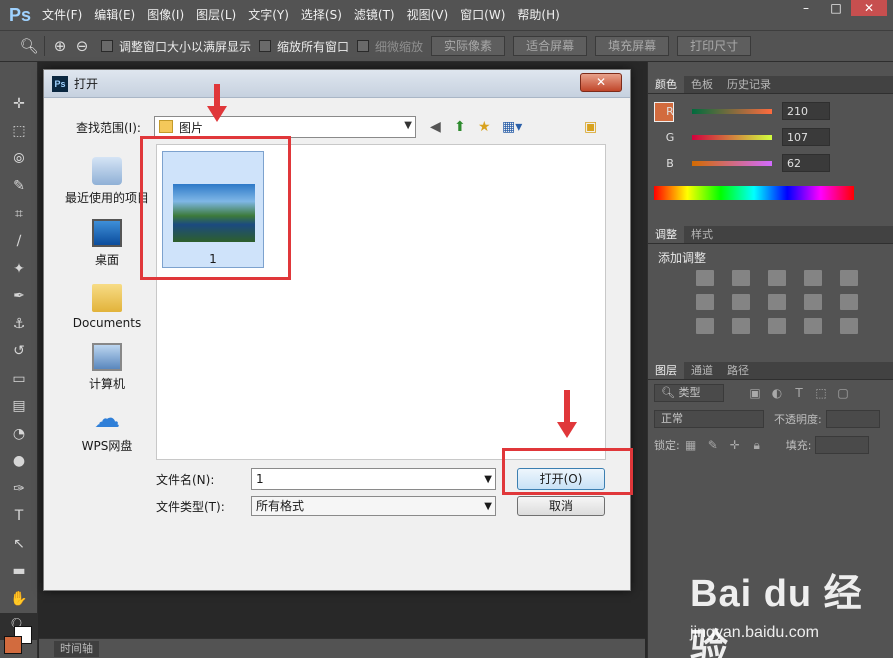 The width and height of the screenshot is (893, 658). Describe the element at coordinates (666, 370) in the screenshot. I see `tab-layers: 图层` at that location.